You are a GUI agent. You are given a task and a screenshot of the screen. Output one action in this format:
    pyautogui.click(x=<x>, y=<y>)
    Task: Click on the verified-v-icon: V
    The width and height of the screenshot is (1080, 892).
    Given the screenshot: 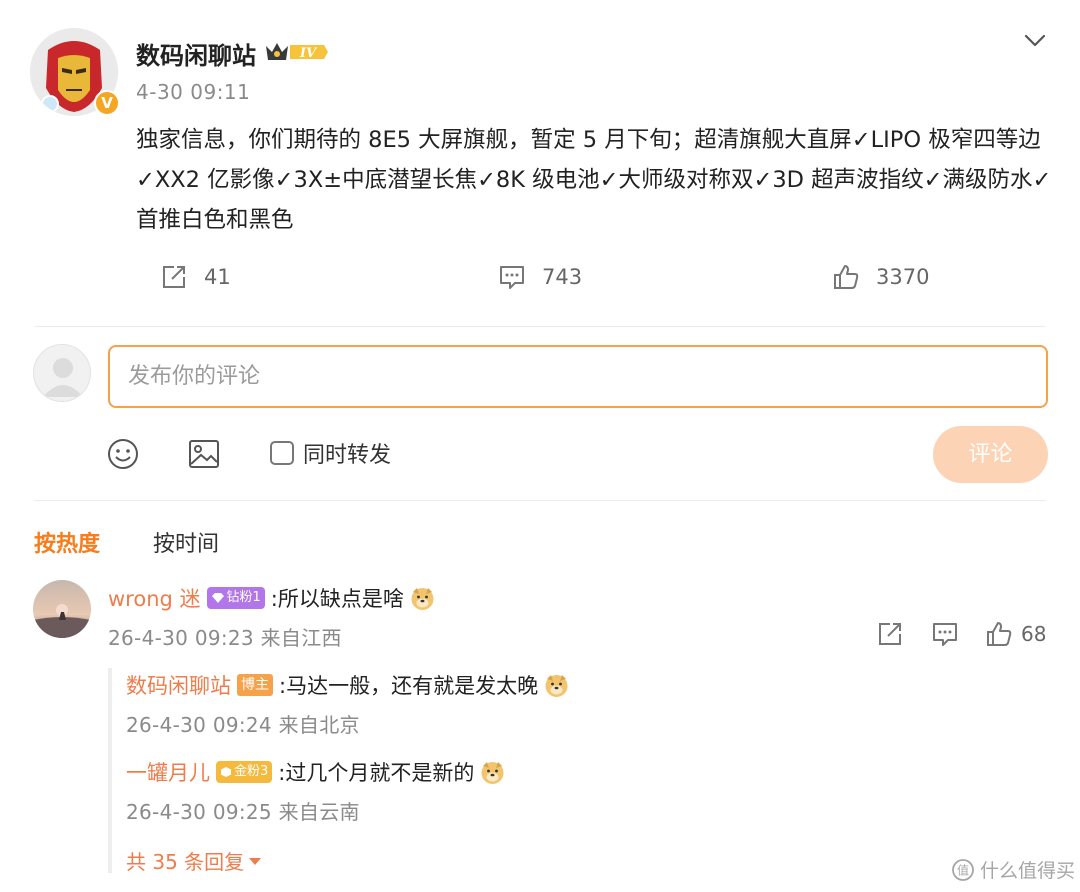 What is the action you would take?
    pyautogui.click(x=107, y=103)
    